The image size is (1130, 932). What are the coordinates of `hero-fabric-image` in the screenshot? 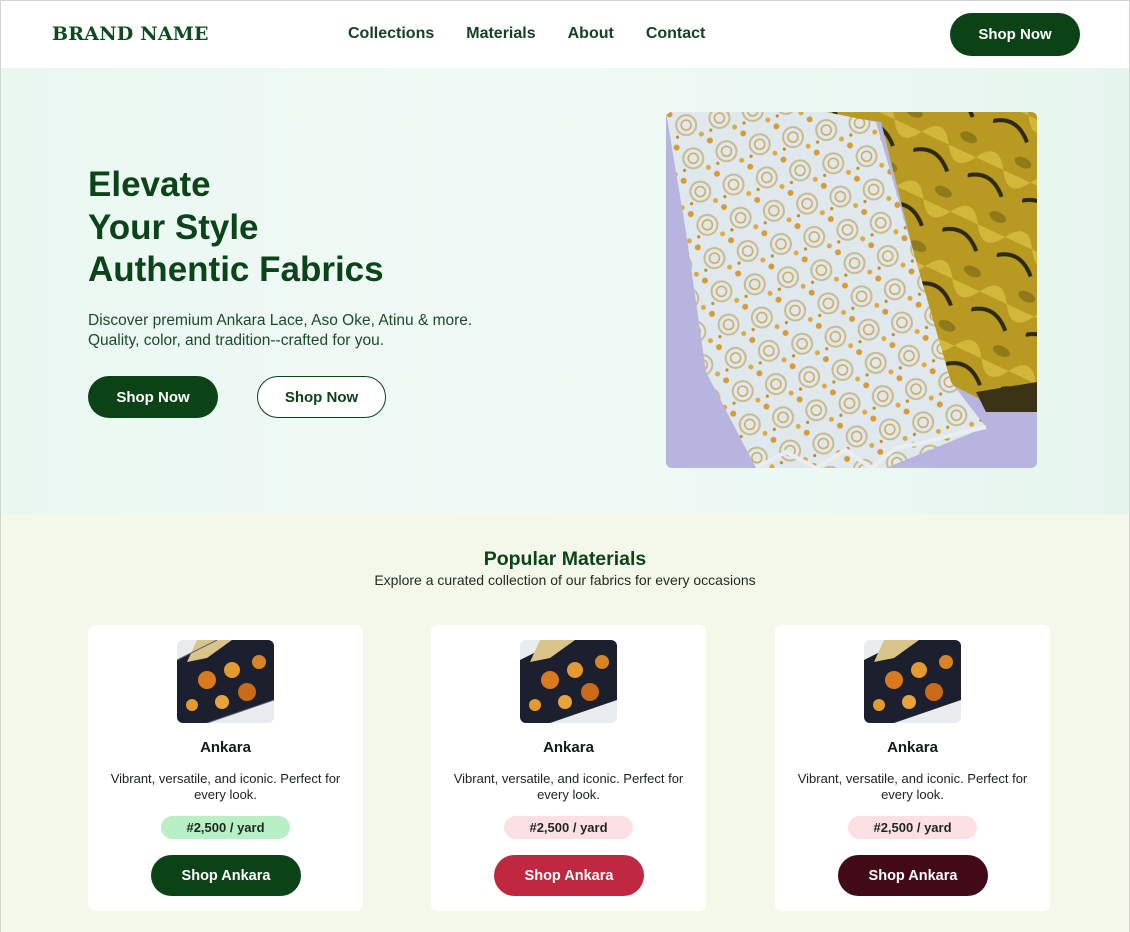 It's located at (851, 290).